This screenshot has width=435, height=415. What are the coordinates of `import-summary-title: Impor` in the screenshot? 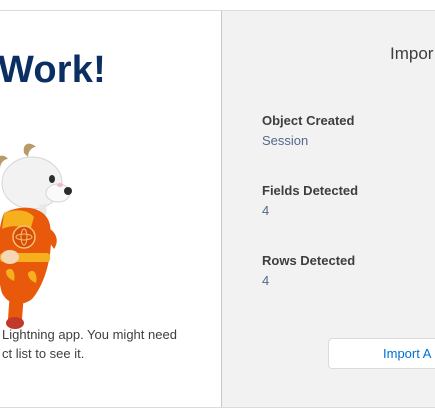 It's located at (412, 53).